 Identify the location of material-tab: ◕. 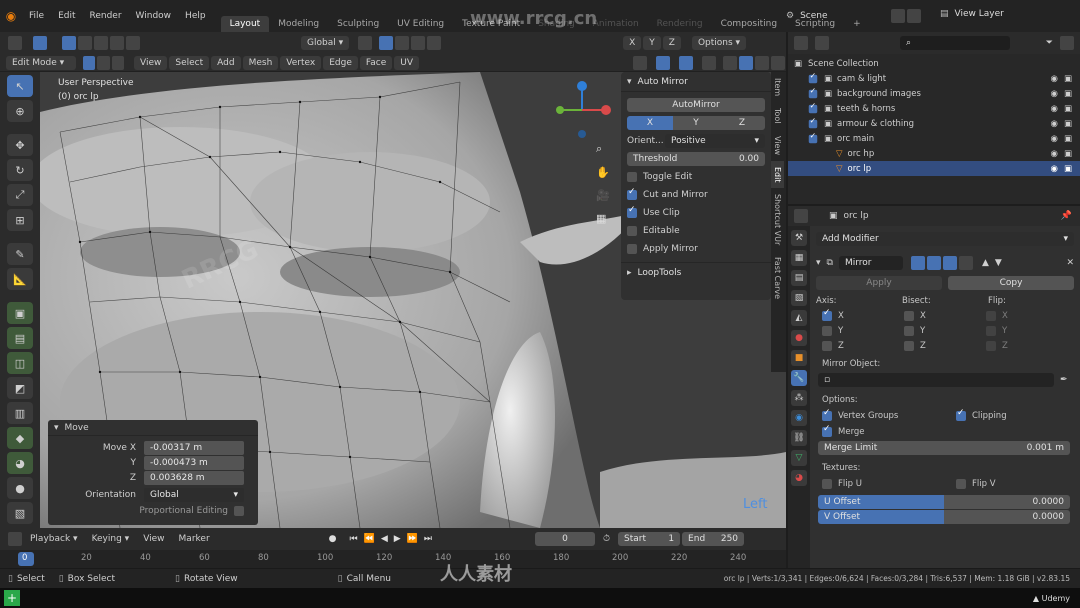
(799, 478).